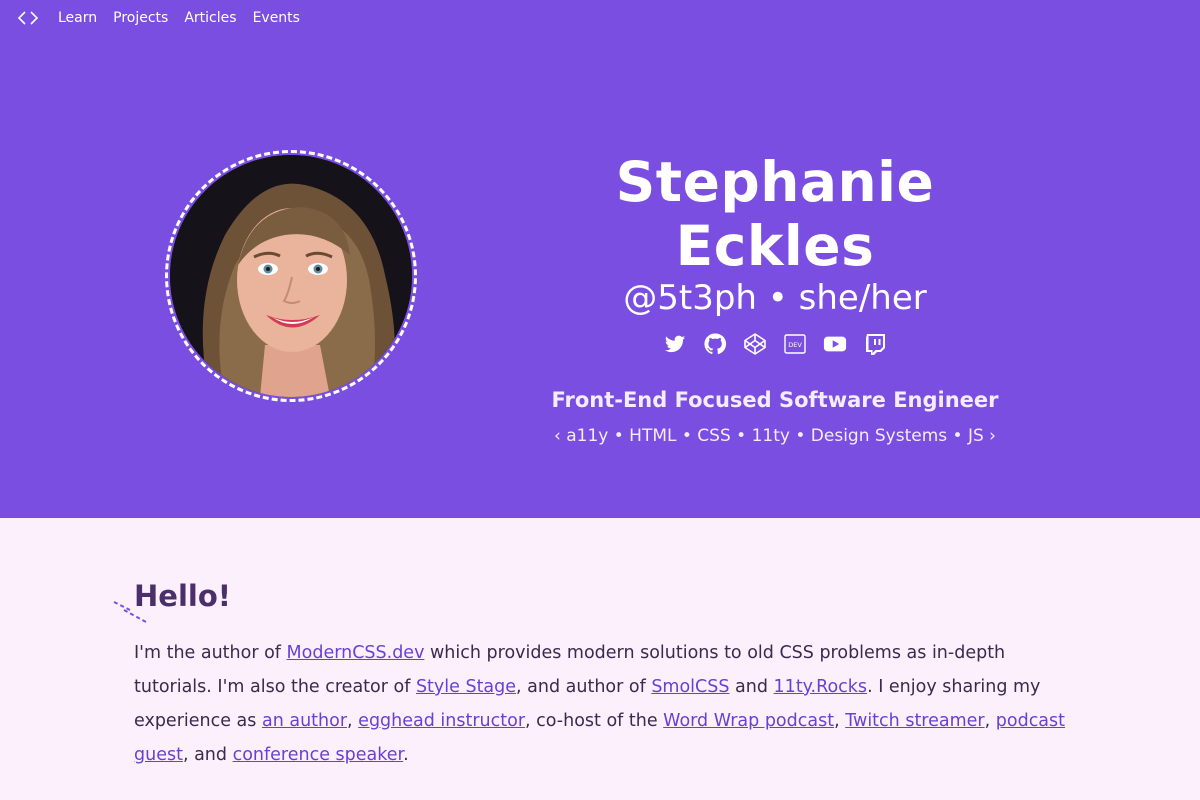  I want to click on profile-handle: @5t3ph • she/her, so click(775, 298).